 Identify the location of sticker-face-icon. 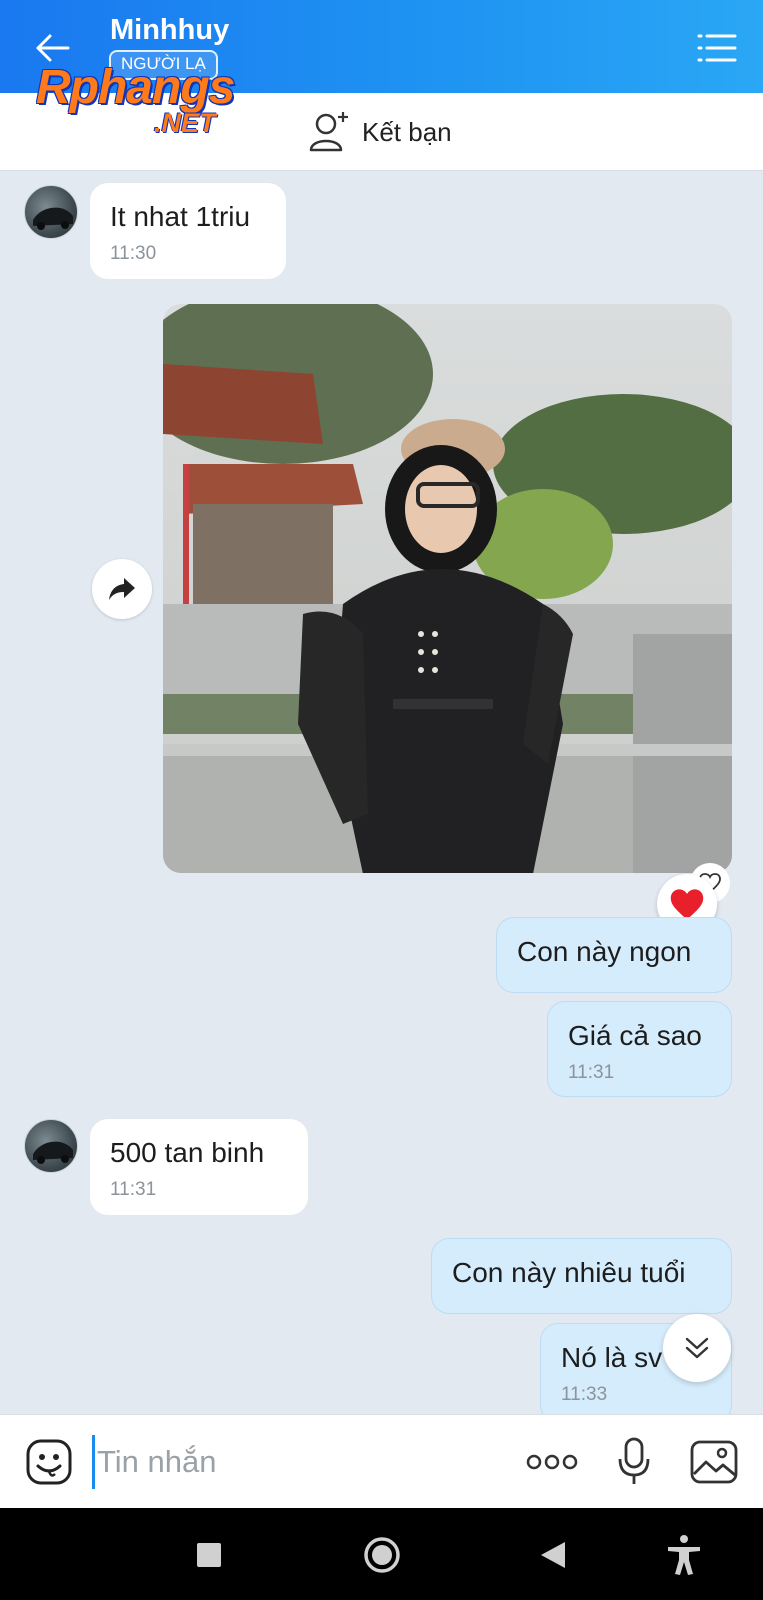
(49, 1462).